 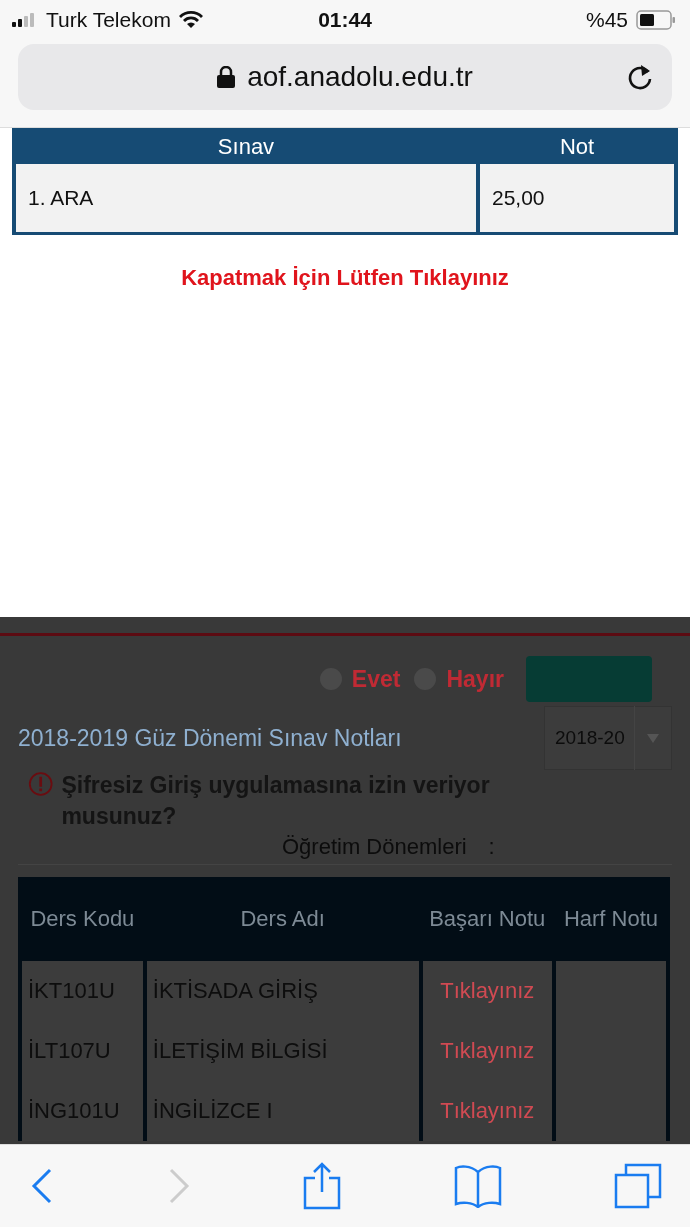 I want to click on share-icon, so click(x=322, y=1186).